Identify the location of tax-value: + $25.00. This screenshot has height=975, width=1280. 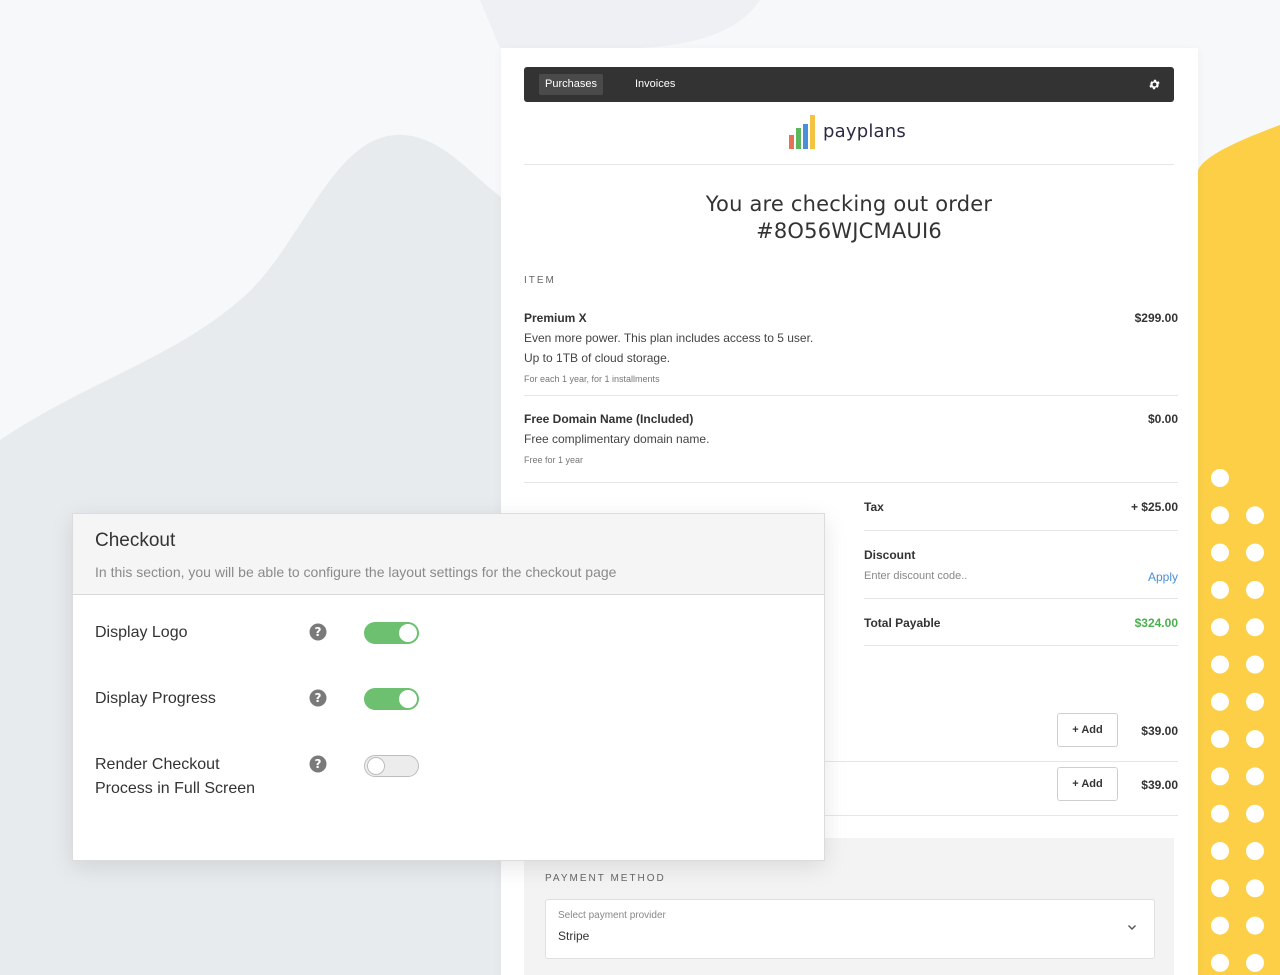
(1154, 507).